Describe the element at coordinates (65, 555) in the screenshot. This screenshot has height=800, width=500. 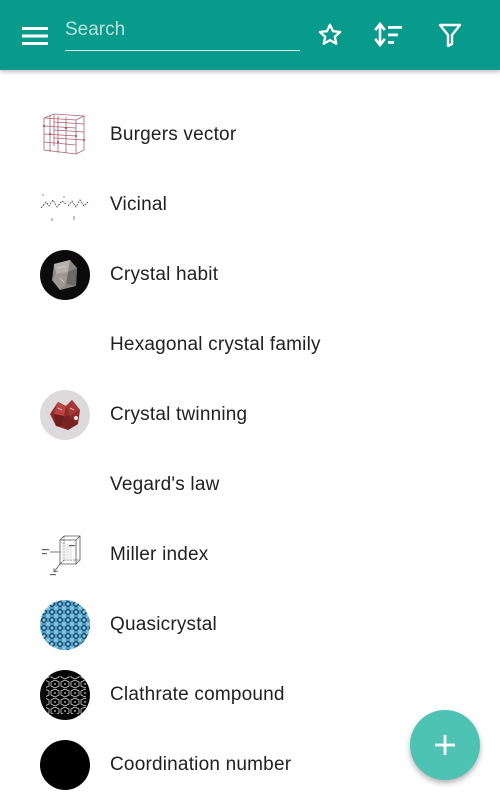
I see `cube-diagram-thumbnail` at that location.